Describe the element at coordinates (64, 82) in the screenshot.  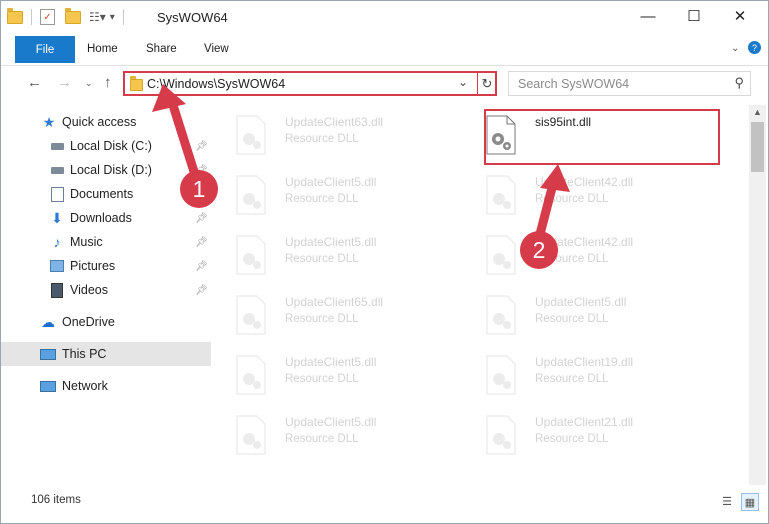
I see `forward-arrow-icon: →` at that location.